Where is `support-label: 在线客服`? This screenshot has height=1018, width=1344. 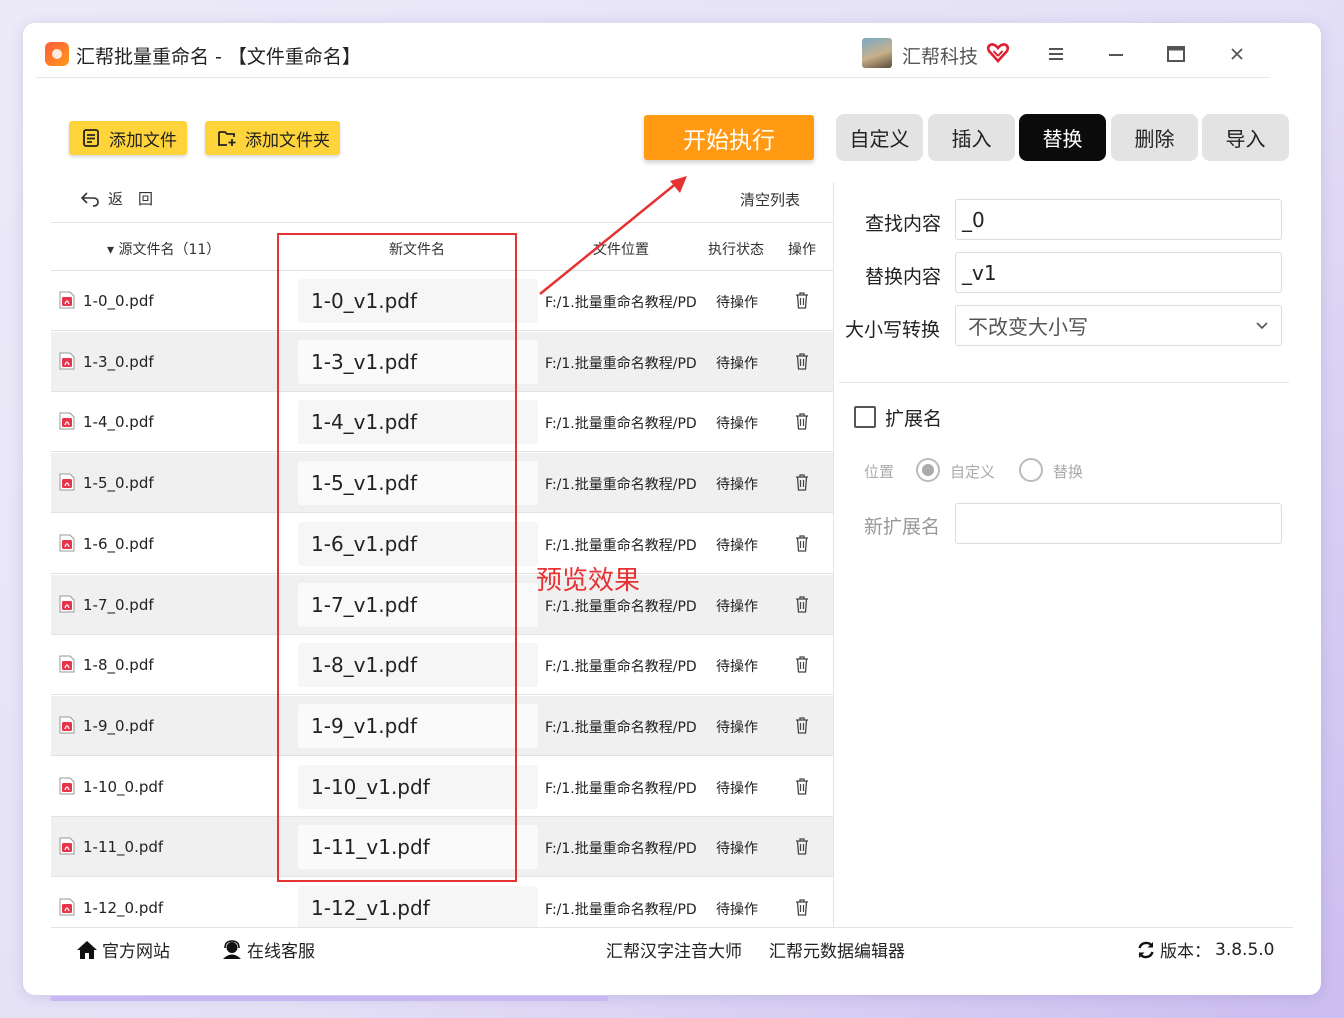
support-label: 在线客服 is located at coordinates (281, 952).